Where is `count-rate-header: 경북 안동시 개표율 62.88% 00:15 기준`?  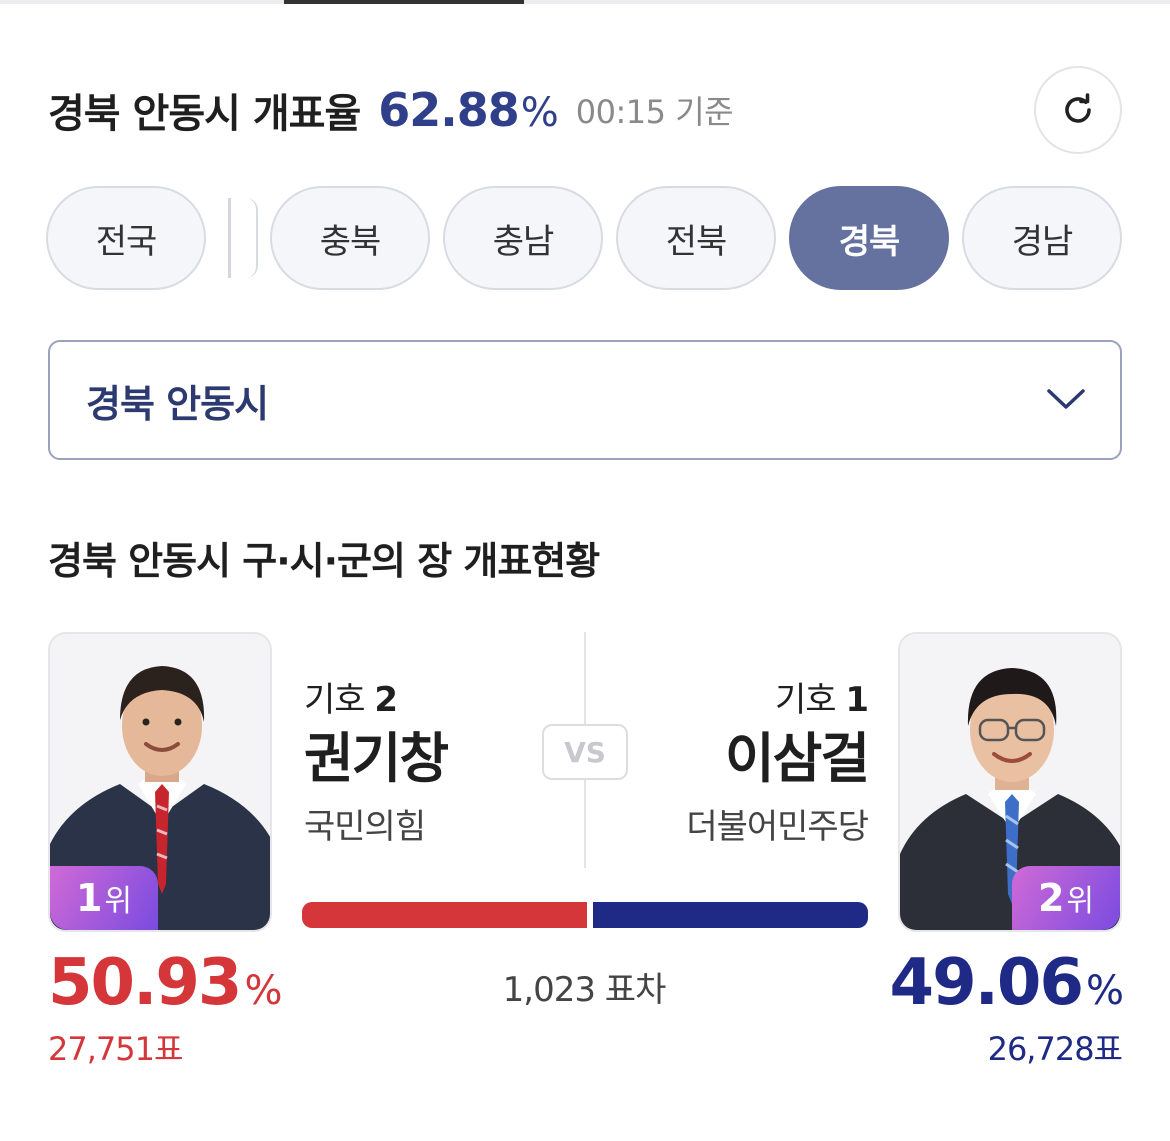
count-rate-header: 경북 안동시 개표율 62.88% 00:15 기준 is located at coordinates (585, 110).